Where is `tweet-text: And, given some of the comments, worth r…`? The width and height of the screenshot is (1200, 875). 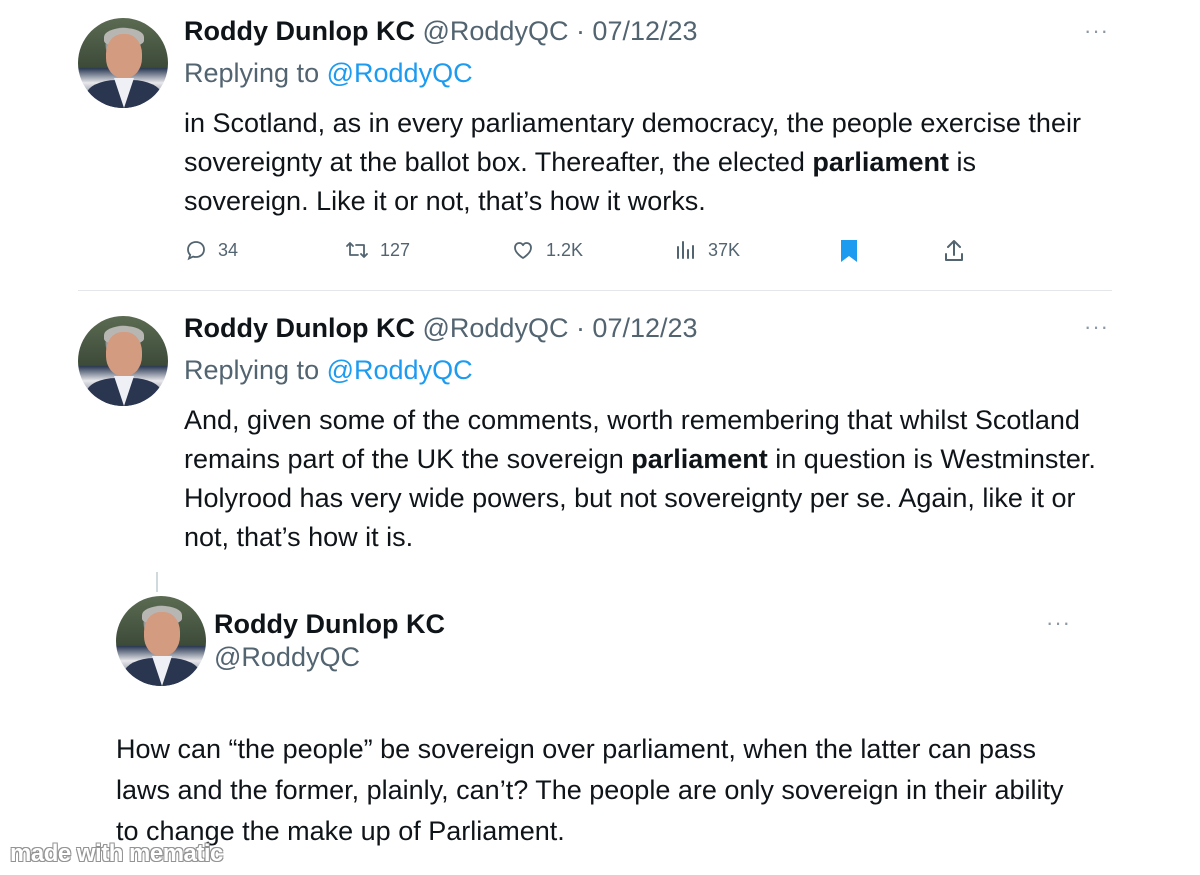
tweet-text: And, given some of the comments, worth r… is located at coordinates (649, 479).